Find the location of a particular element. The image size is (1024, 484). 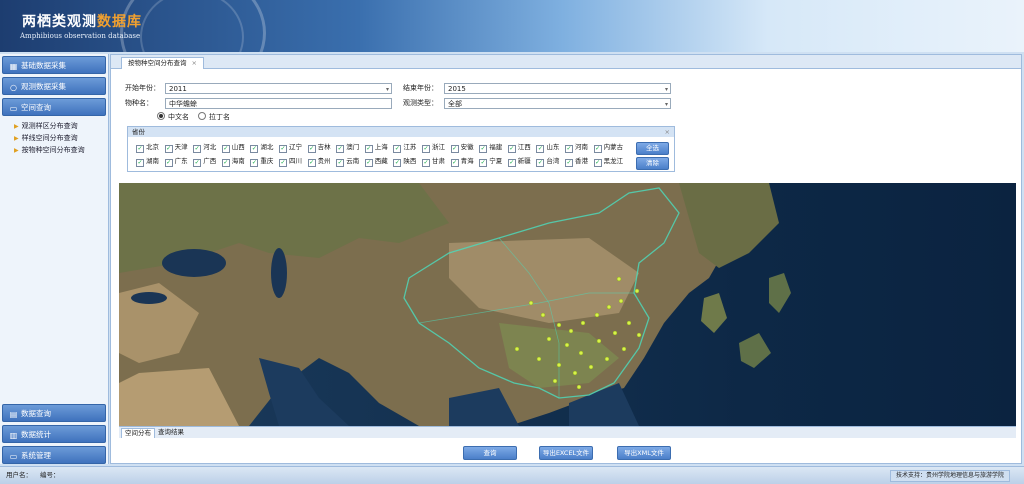

province-checkbox: ✓ 陕西 is located at coordinates (404, 162).